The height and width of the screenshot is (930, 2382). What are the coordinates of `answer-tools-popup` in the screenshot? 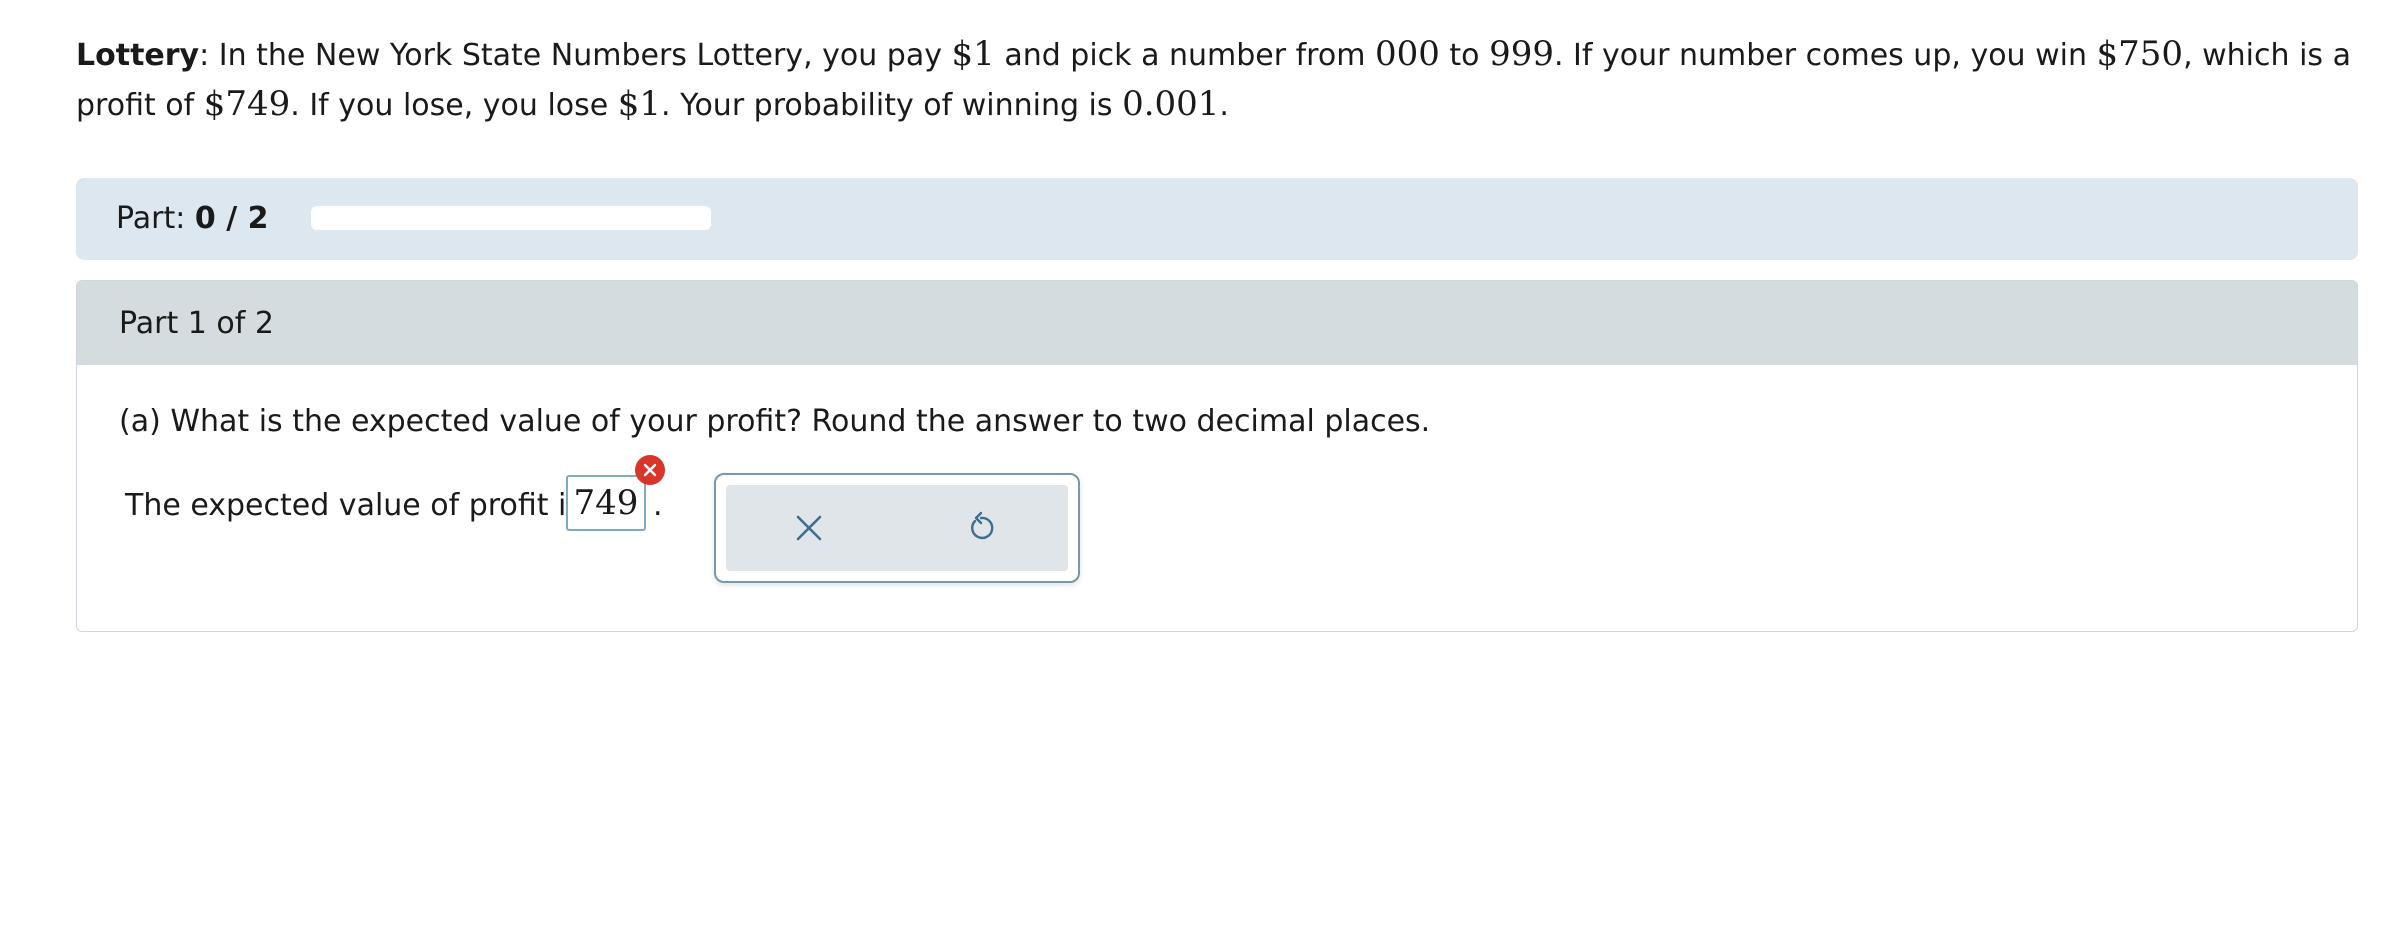 It's located at (897, 528).